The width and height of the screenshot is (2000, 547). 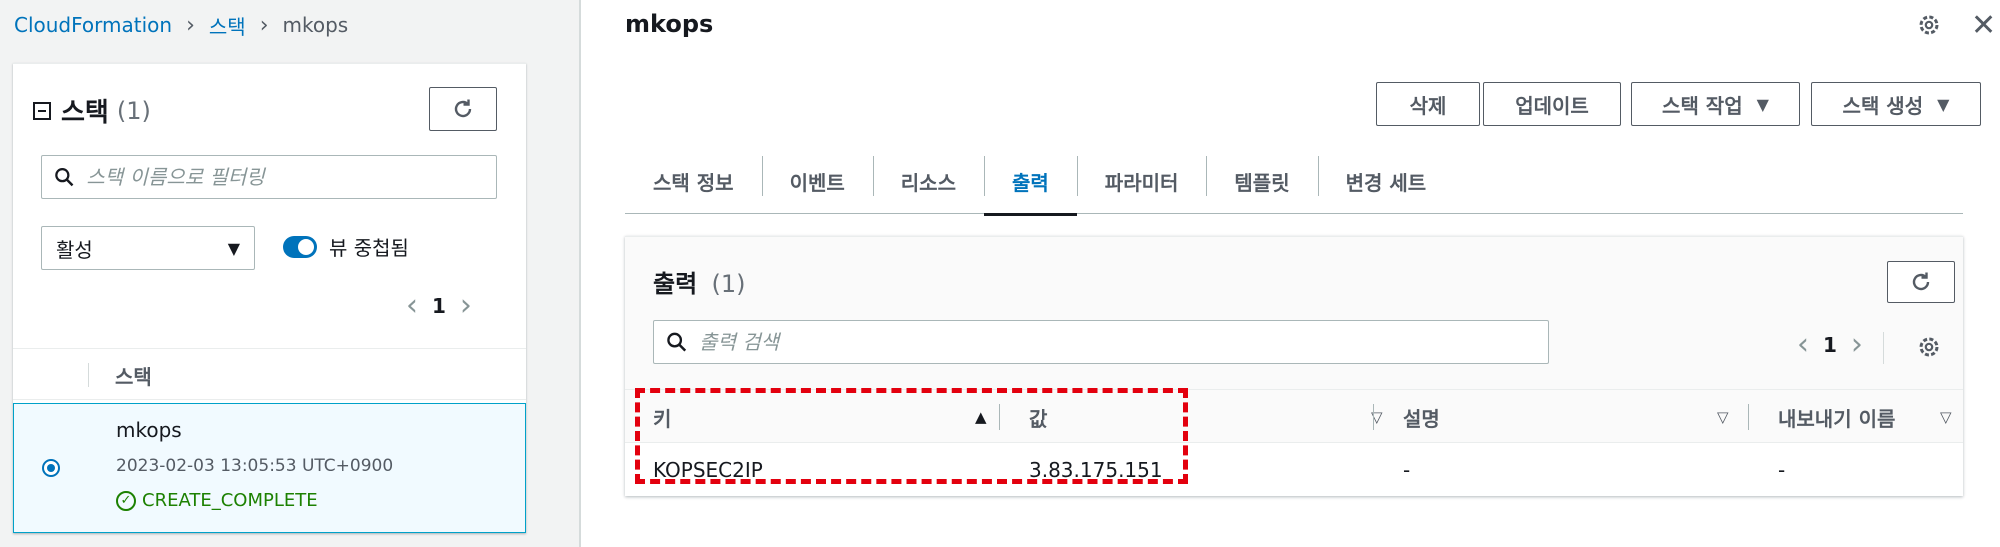 I want to click on stack-column-header: 스택, so click(x=133, y=377).